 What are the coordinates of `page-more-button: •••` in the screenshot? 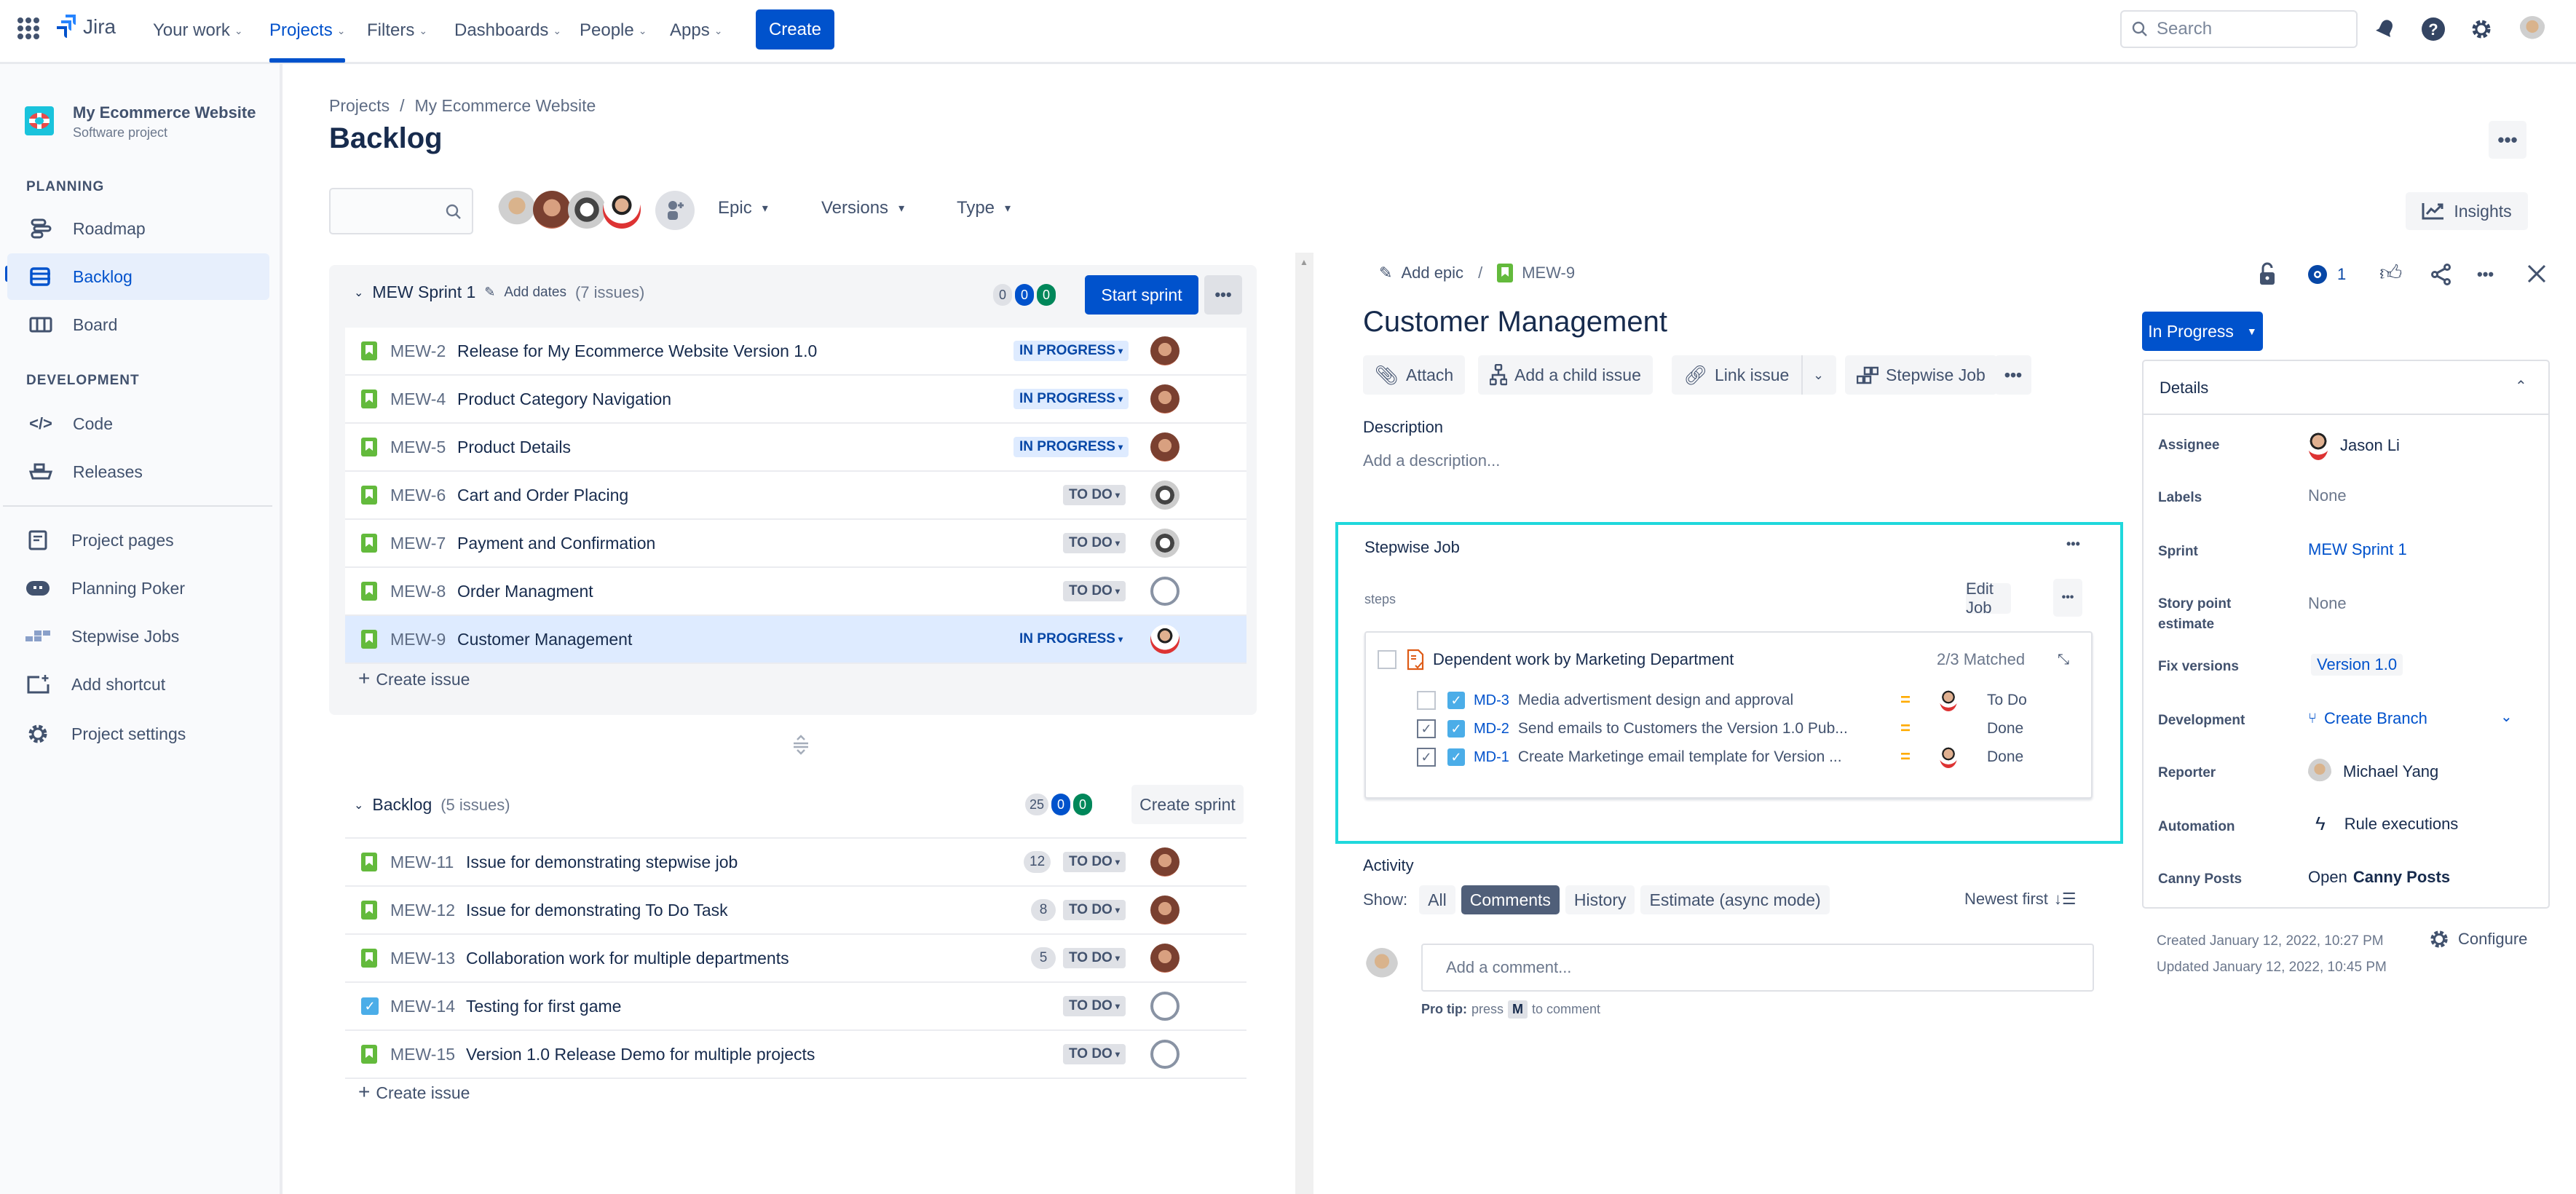 It's located at (2507, 140).